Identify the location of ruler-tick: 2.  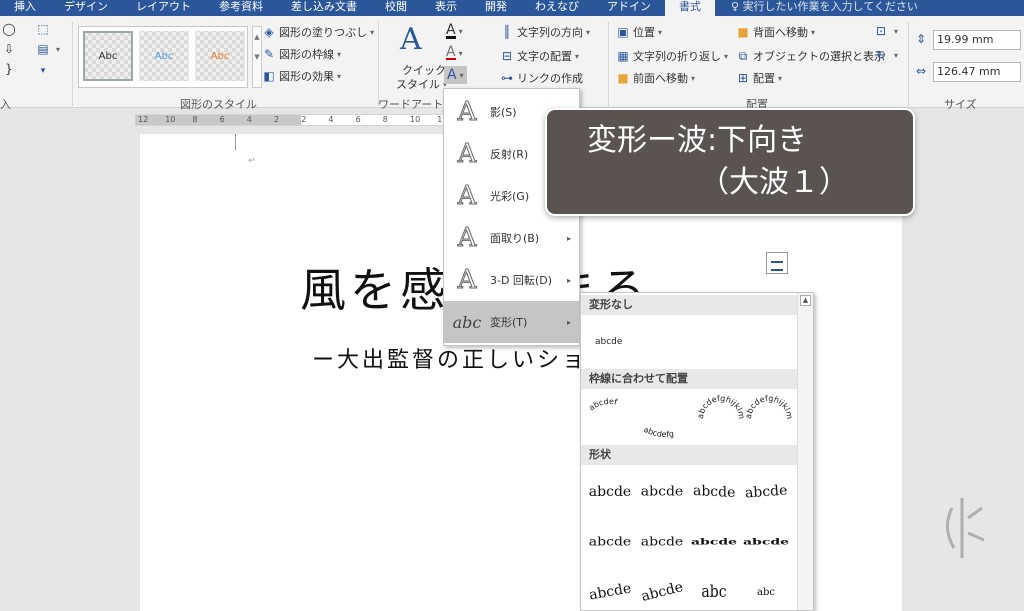
(277, 119).